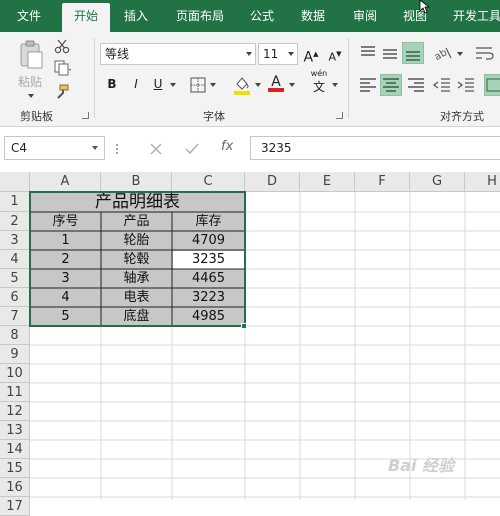 The width and height of the screenshot is (500, 516). Describe the element at coordinates (156, 149) in the screenshot. I see `cancel-icon` at that location.